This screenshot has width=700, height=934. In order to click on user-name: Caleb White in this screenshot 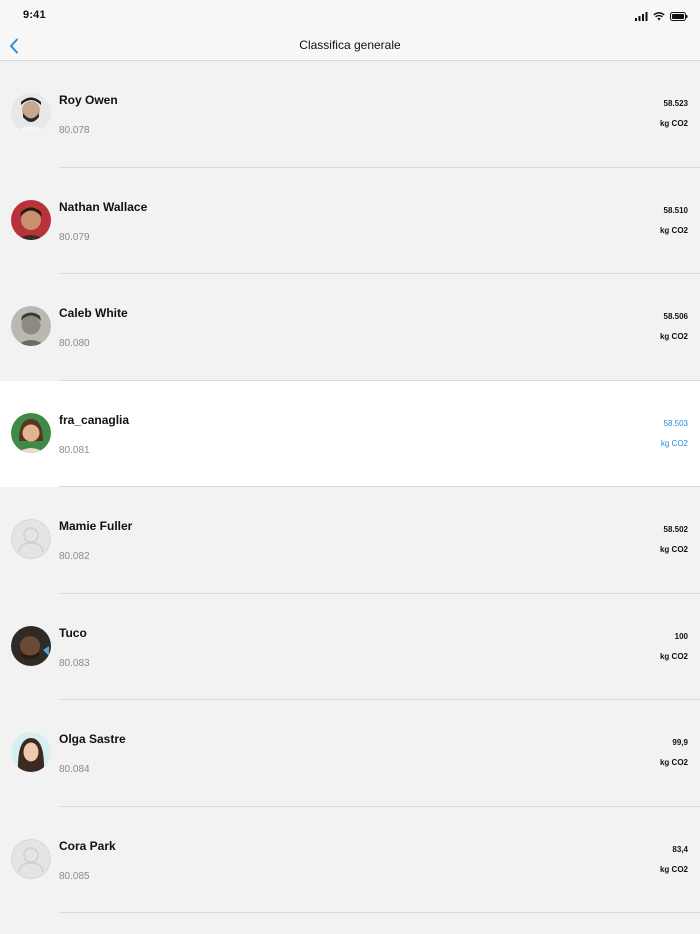, I will do `click(93, 313)`.